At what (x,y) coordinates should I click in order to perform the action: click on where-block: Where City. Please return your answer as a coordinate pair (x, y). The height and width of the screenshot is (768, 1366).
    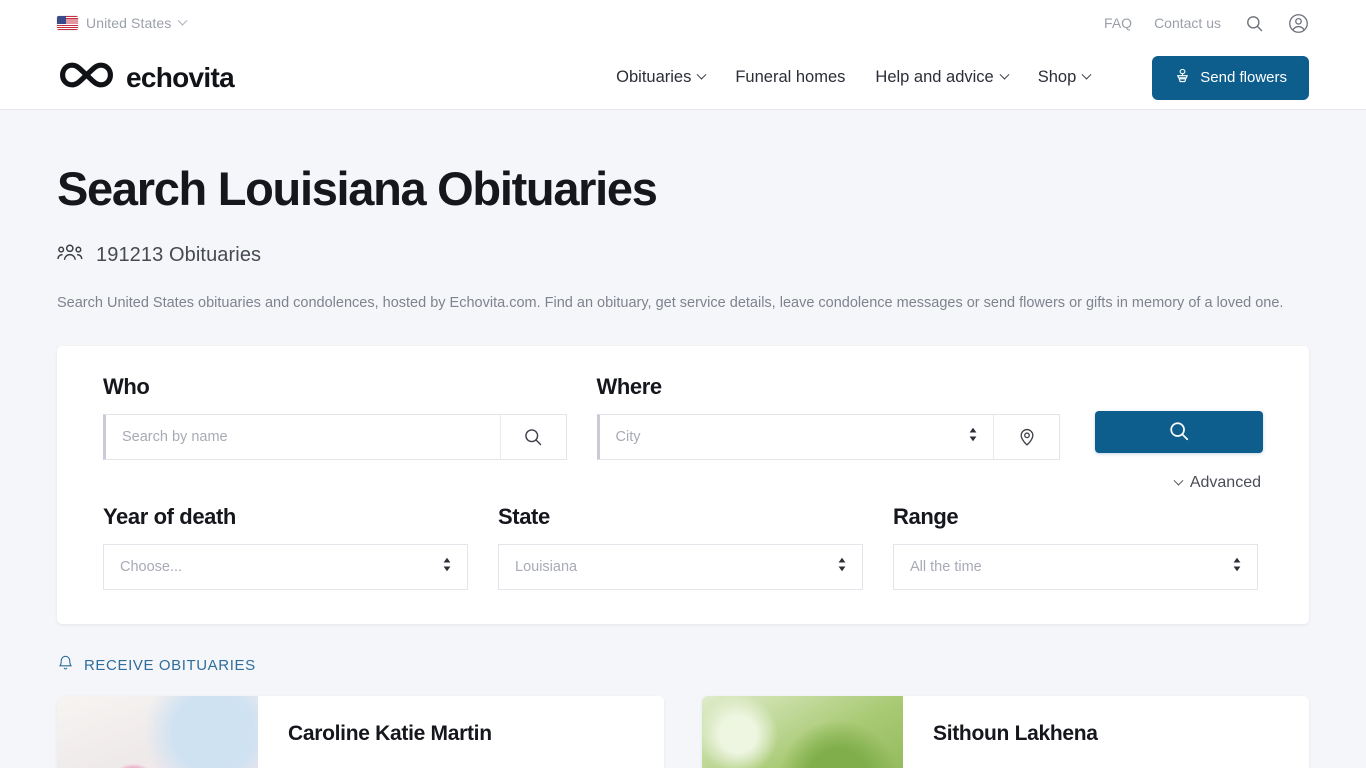
    Looking at the image, I should click on (828, 417).